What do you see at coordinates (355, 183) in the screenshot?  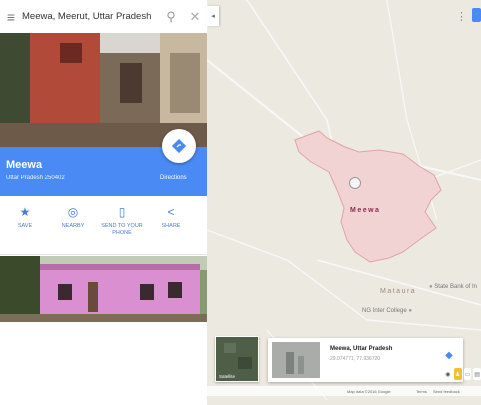 I see `area-pin-icon` at bounding box center [355, 183].